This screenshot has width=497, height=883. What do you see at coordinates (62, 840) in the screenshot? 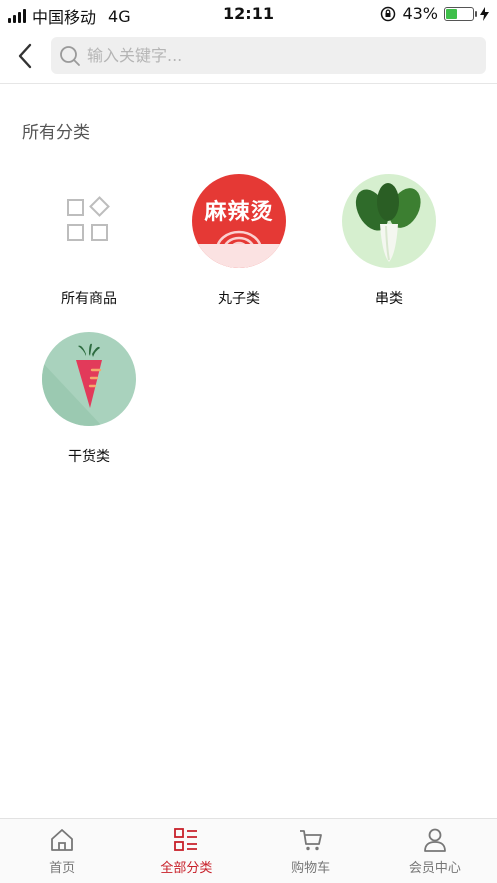
I see `home-icon` at bounding box center [62, 840].